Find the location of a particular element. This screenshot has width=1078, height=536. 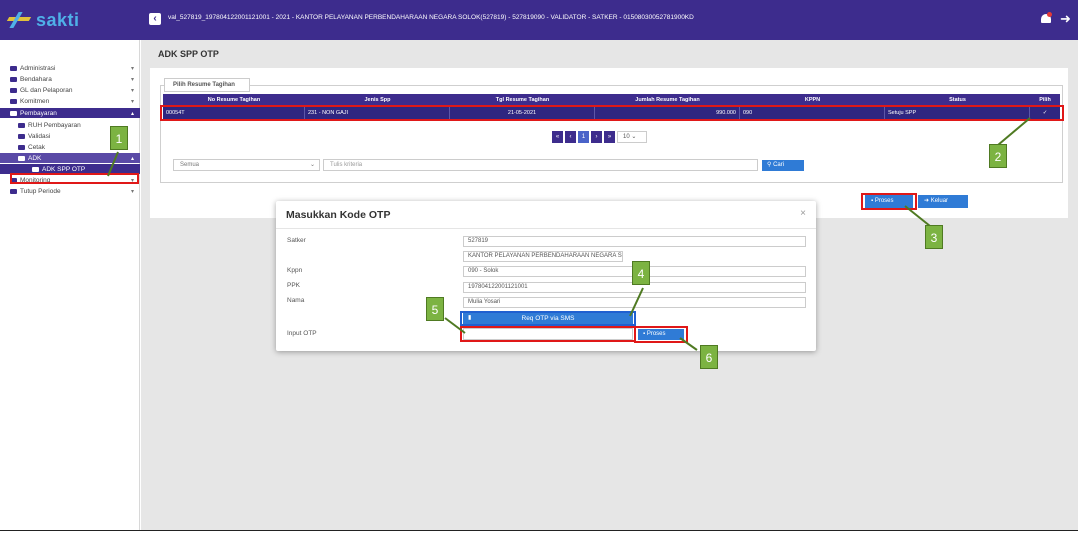

table-cell: 00054T is located at coordinates (234, 113).